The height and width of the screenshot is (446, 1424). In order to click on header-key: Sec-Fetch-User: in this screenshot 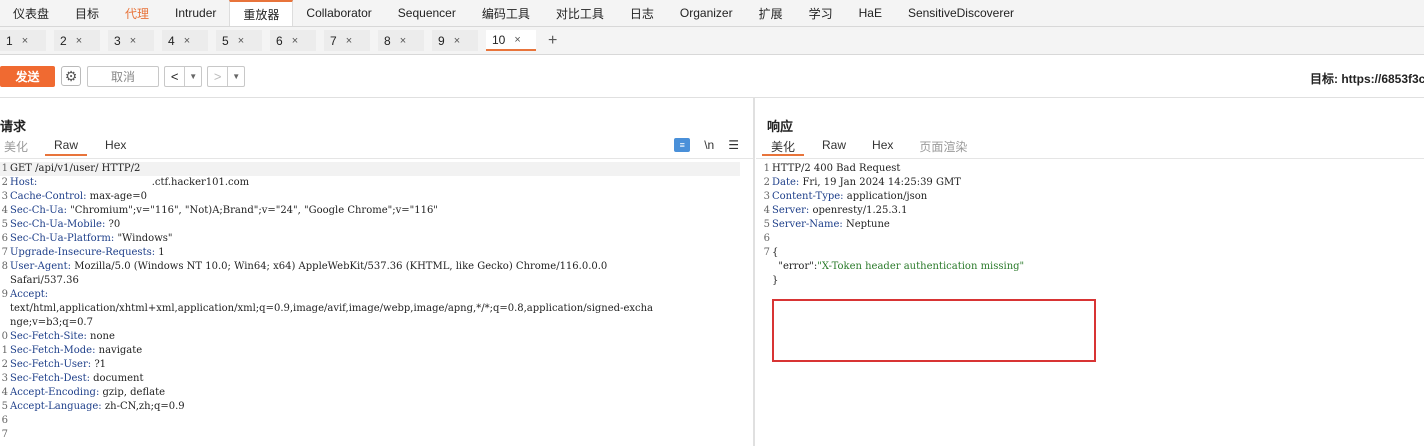, I will do `click(51, 364)`.